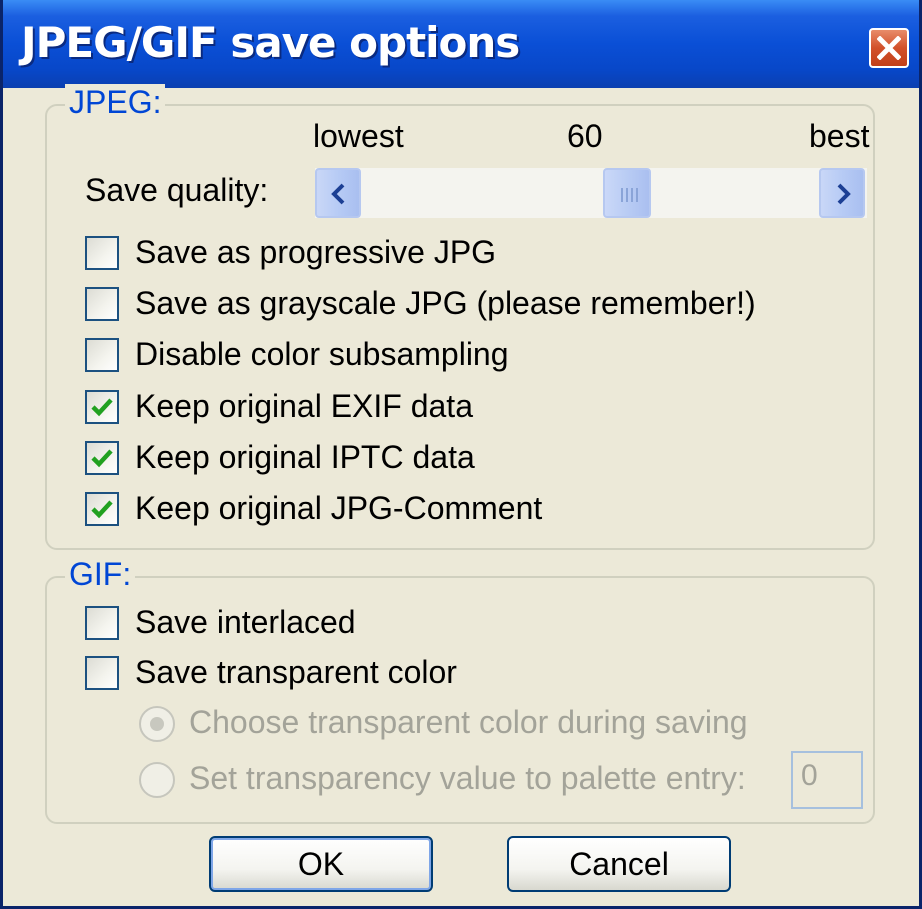 This screenshot has height=909, width=922. I want to click on save-transparent-label: Save transparent color, so click(296, 672).